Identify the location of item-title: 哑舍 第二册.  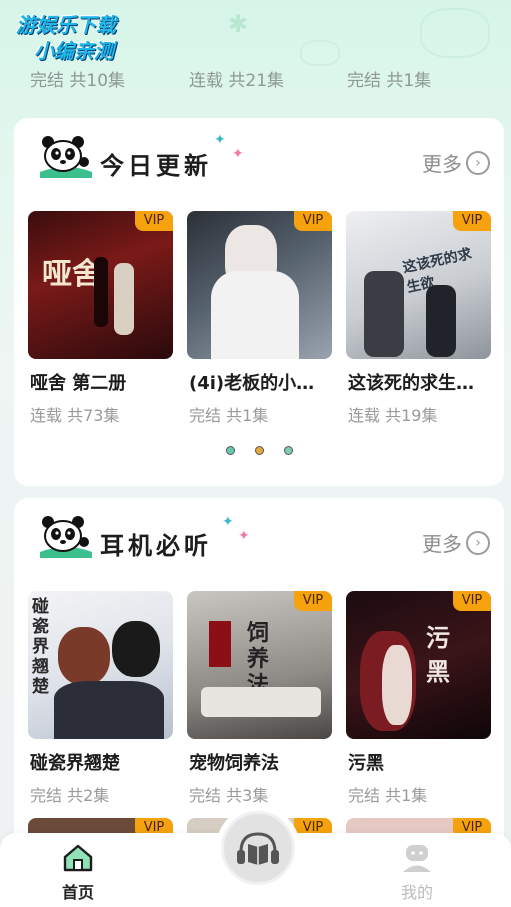
(78, 383).